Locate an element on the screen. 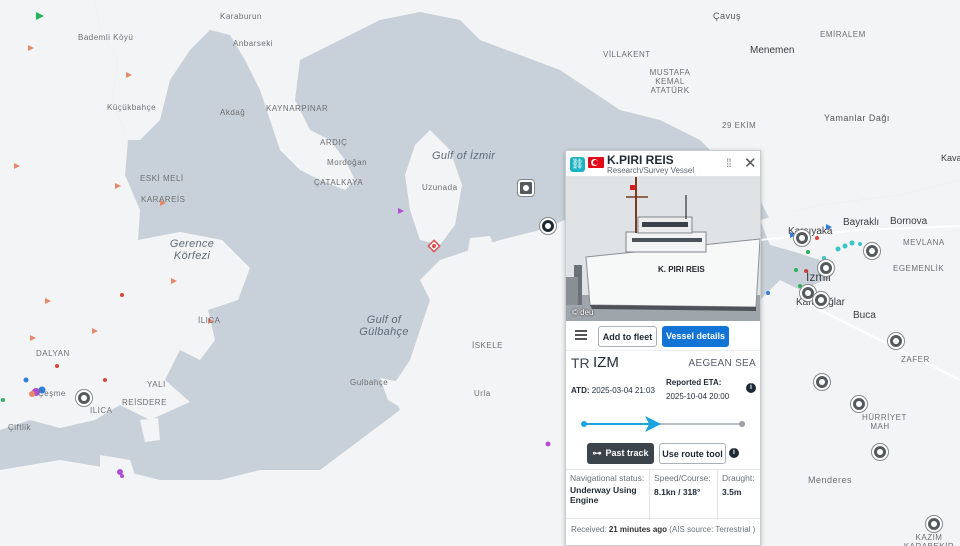 This screenshot has height=546, width=960. place-label: Çavuş is located at coordinates (727, 16).